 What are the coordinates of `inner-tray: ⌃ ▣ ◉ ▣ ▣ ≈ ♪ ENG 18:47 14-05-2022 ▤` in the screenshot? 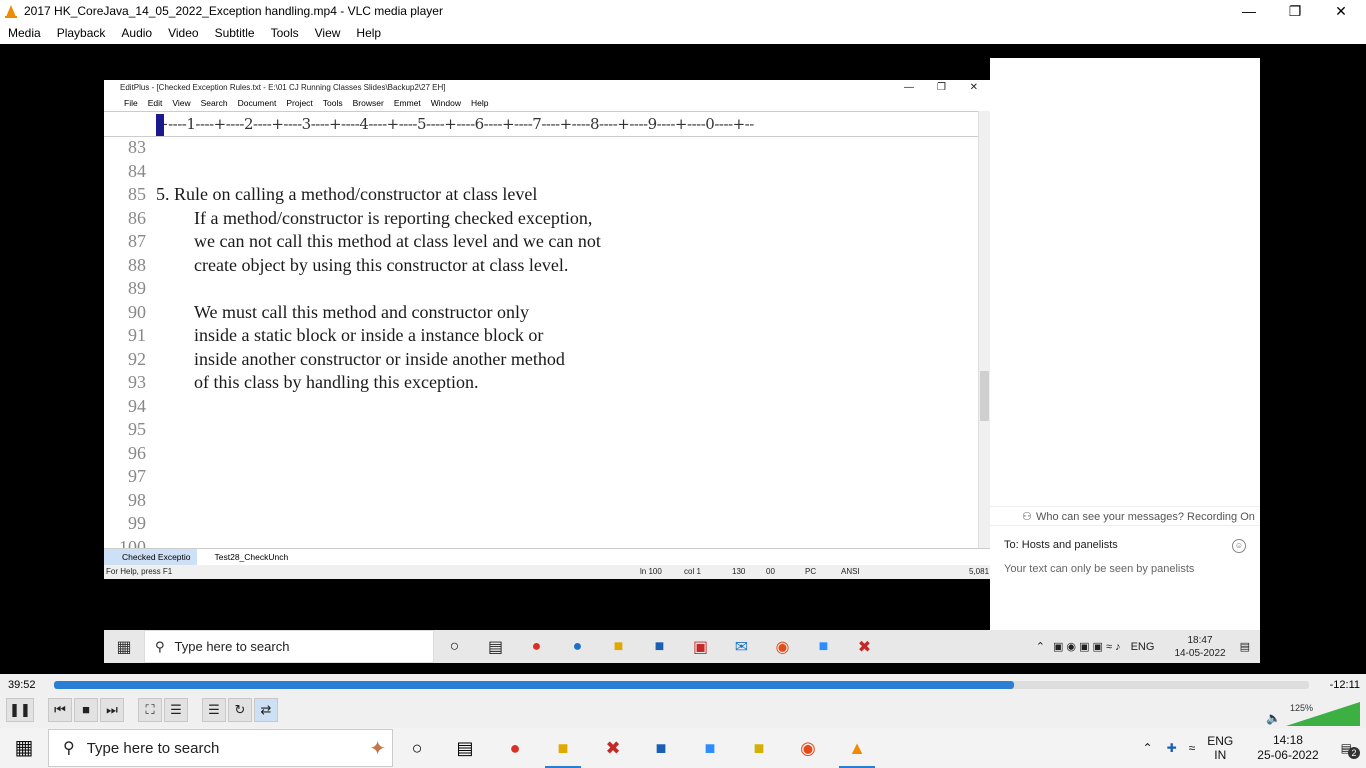 It's located at (1141, 646).